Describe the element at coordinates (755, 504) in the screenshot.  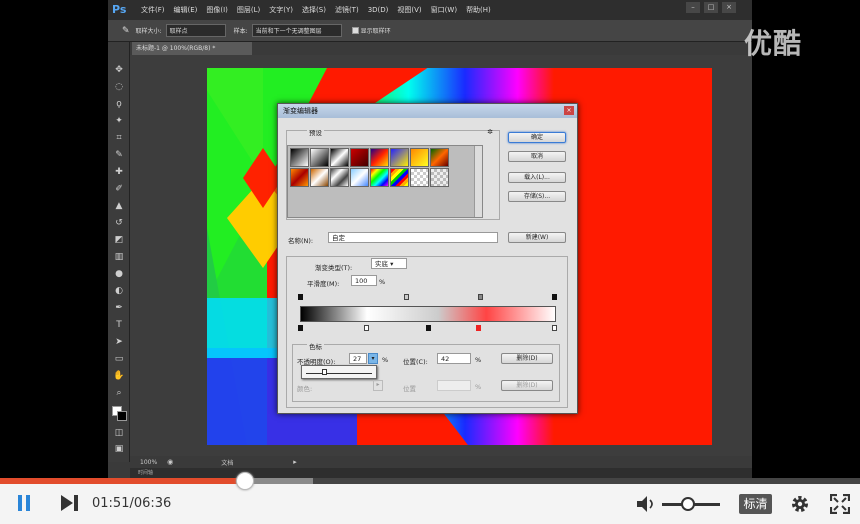
I see `quality-button: 标清` at that location.